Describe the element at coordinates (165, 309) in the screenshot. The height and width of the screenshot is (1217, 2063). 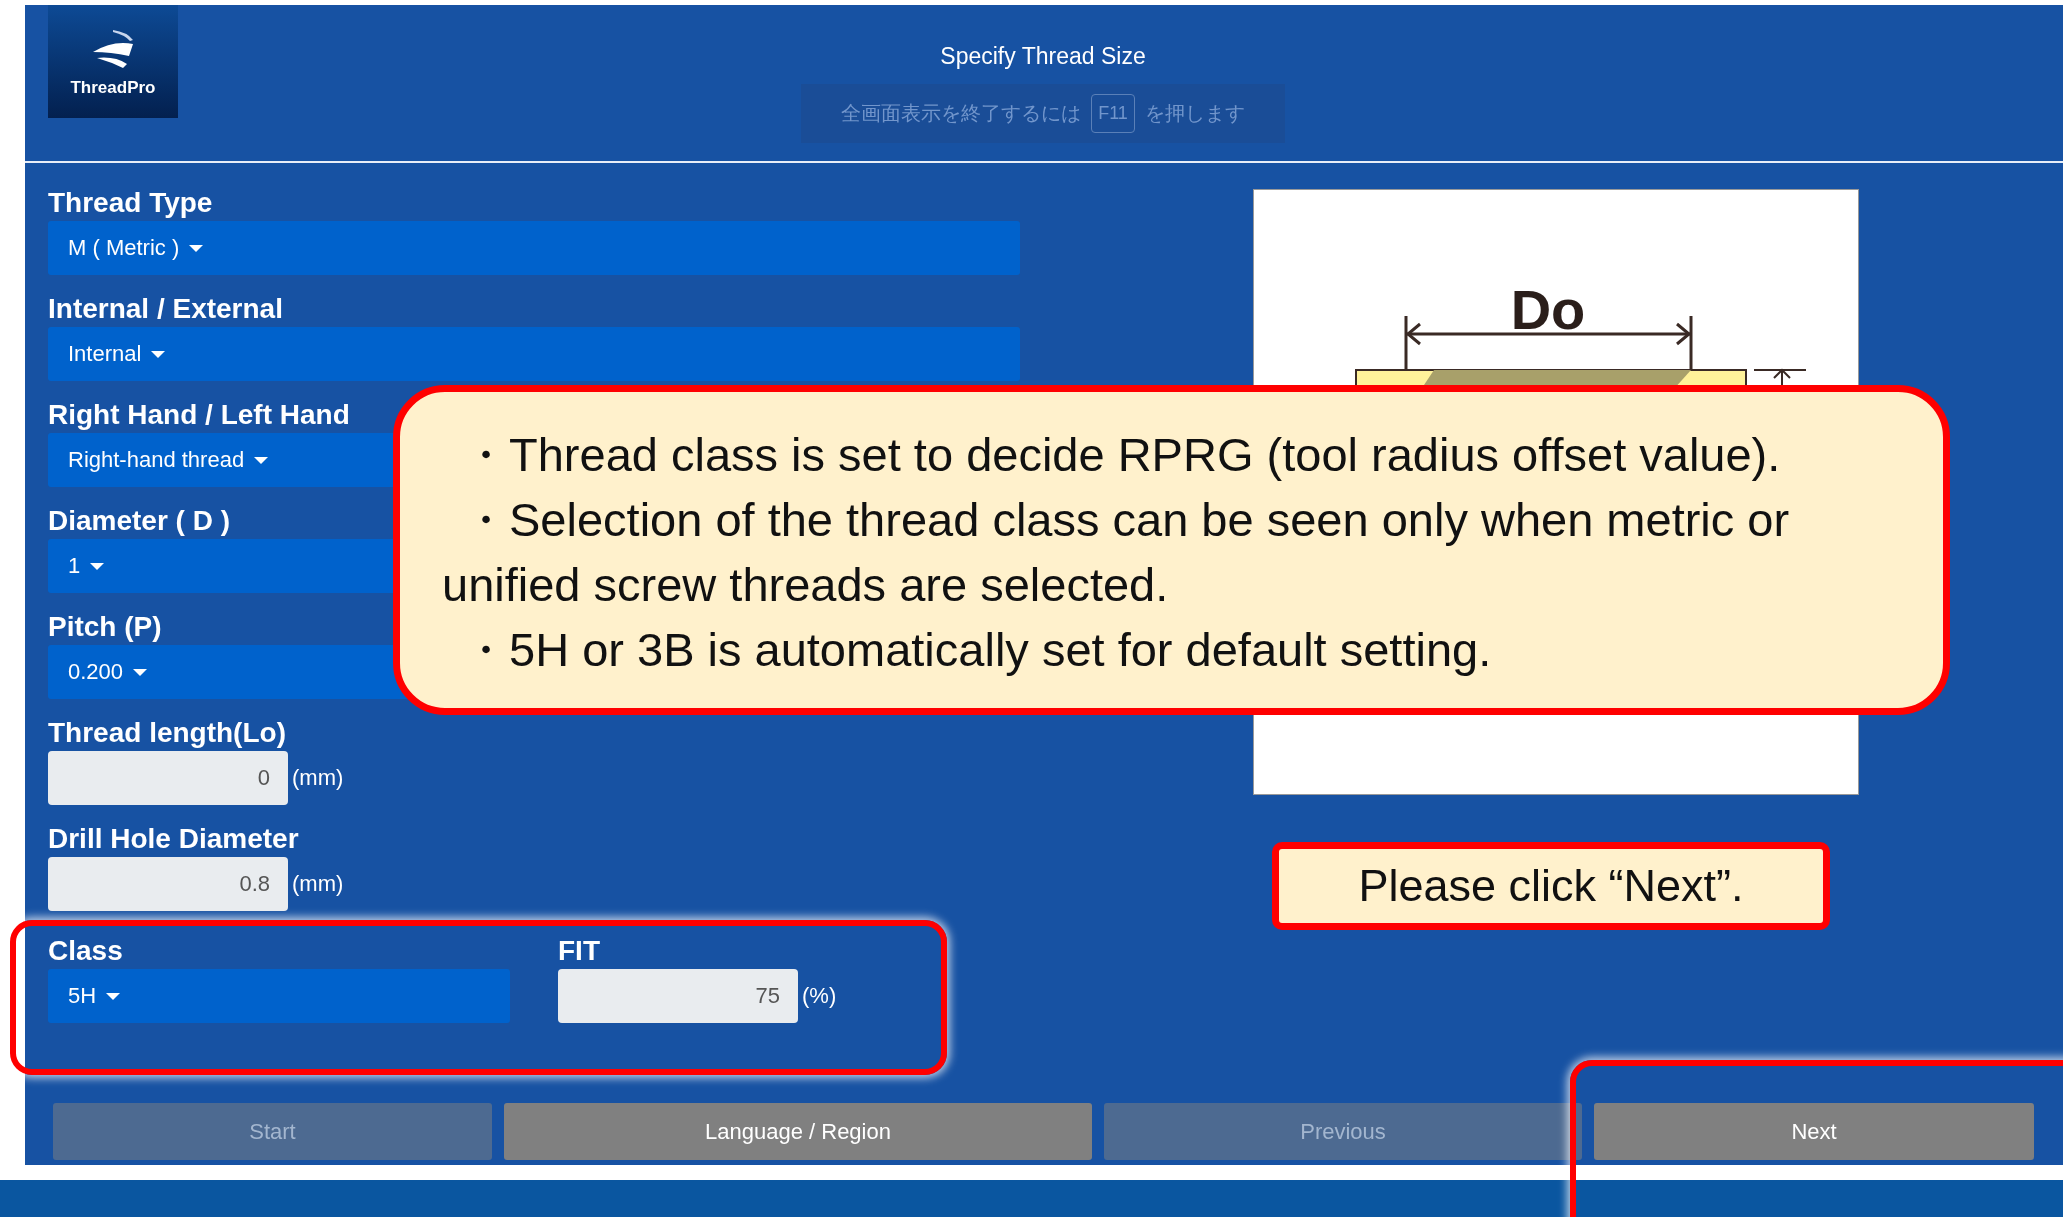
I see `field-label: Internal / External` at that location.